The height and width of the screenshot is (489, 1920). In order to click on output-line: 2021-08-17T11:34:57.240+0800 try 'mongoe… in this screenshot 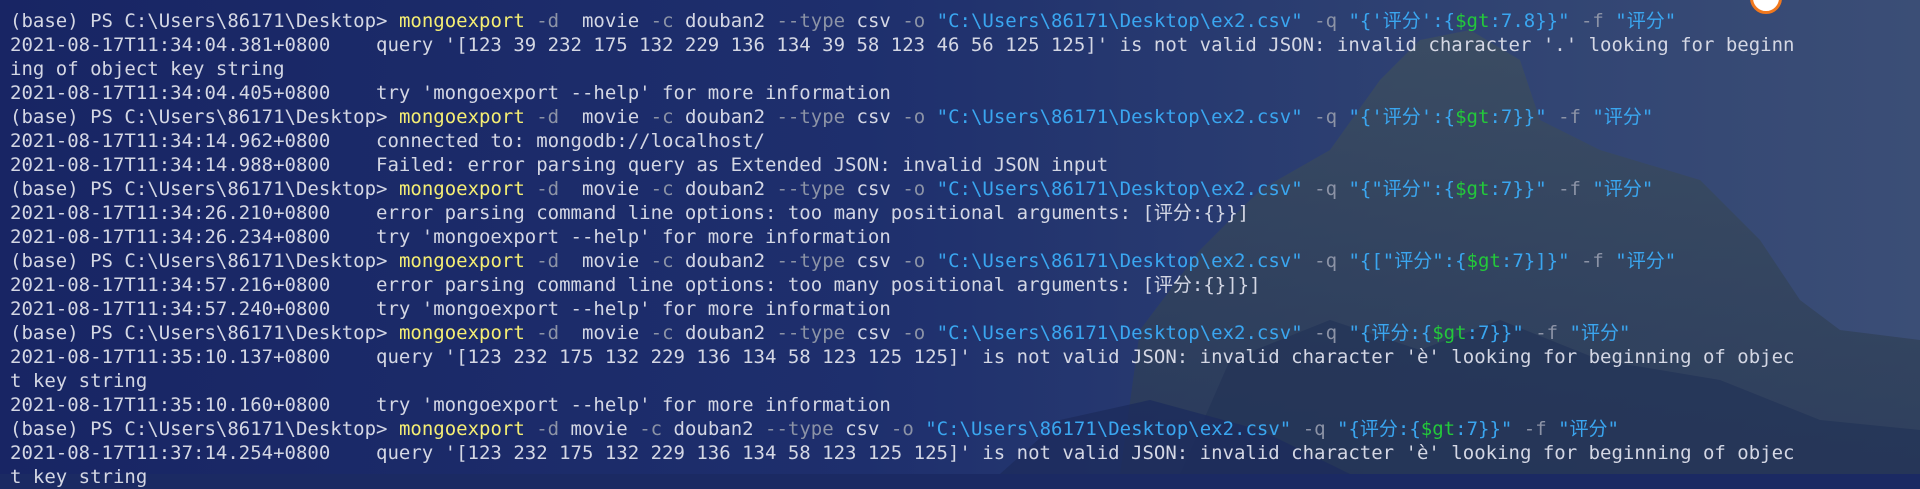, I will do `click(450, 309)`.